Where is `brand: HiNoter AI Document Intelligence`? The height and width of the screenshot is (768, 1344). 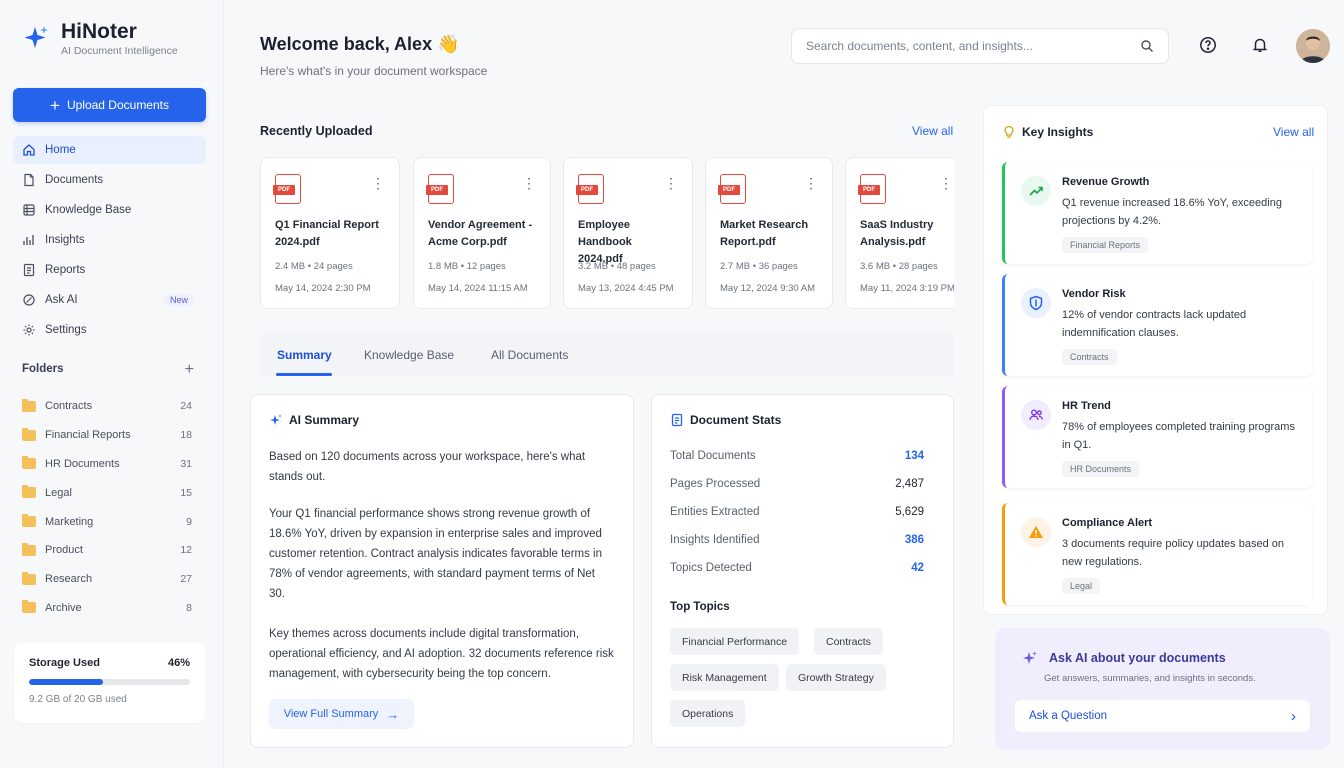
brand: HiNoter AI Document Intelligence is located at coordinates (100, 38).